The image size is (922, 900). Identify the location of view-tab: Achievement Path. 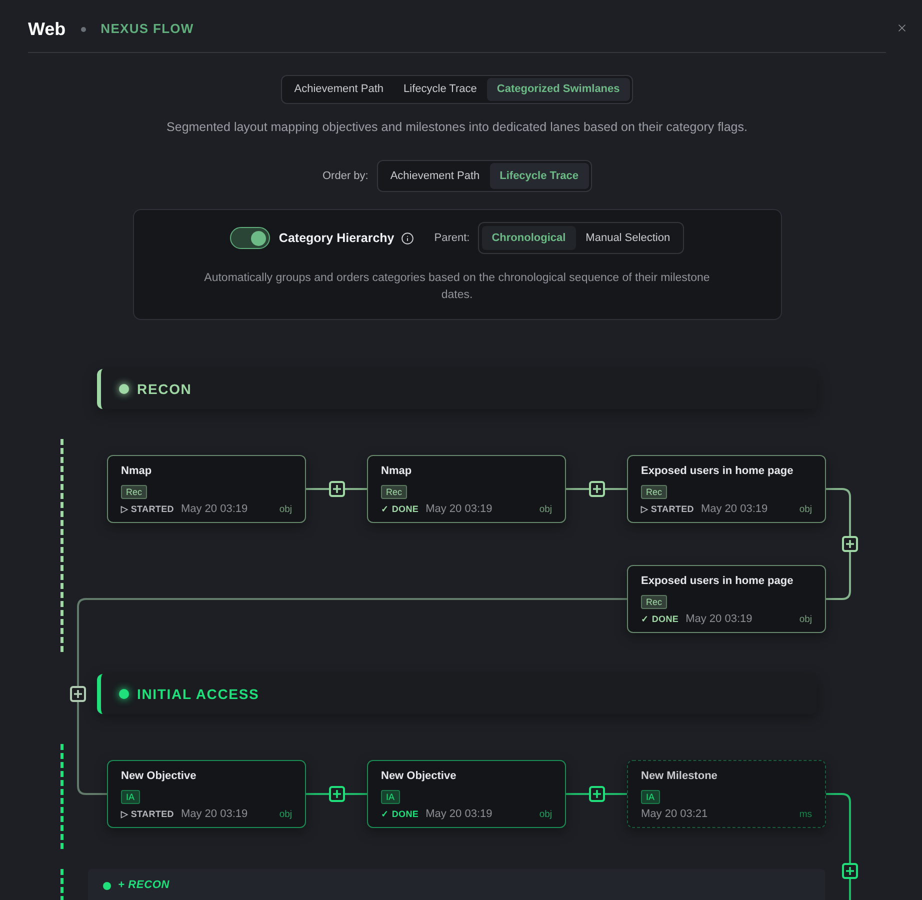
(339, 89).